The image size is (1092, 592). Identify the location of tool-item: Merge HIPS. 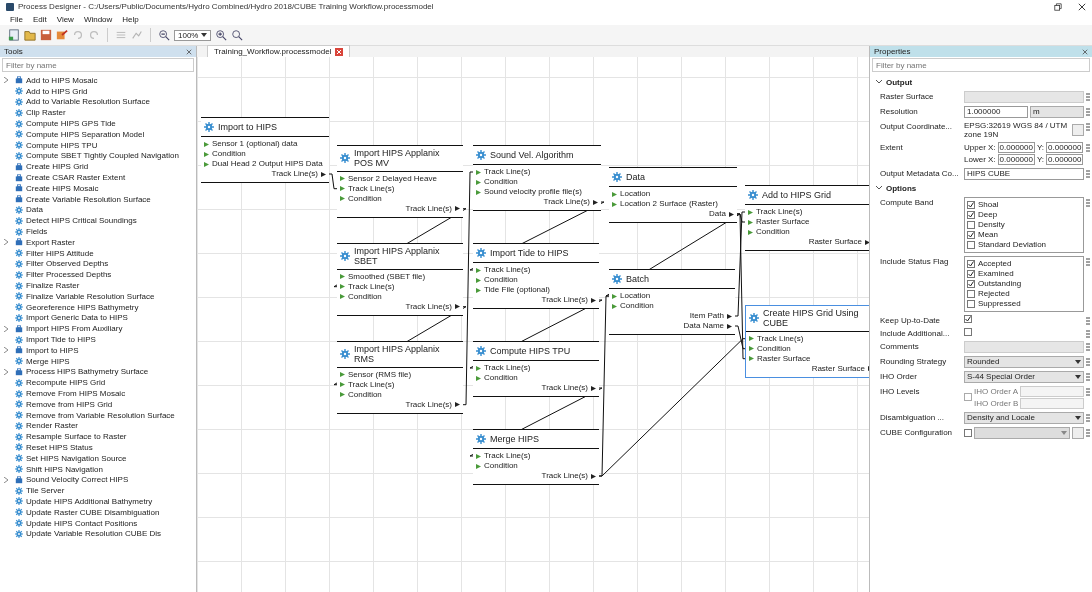
(100, 361).